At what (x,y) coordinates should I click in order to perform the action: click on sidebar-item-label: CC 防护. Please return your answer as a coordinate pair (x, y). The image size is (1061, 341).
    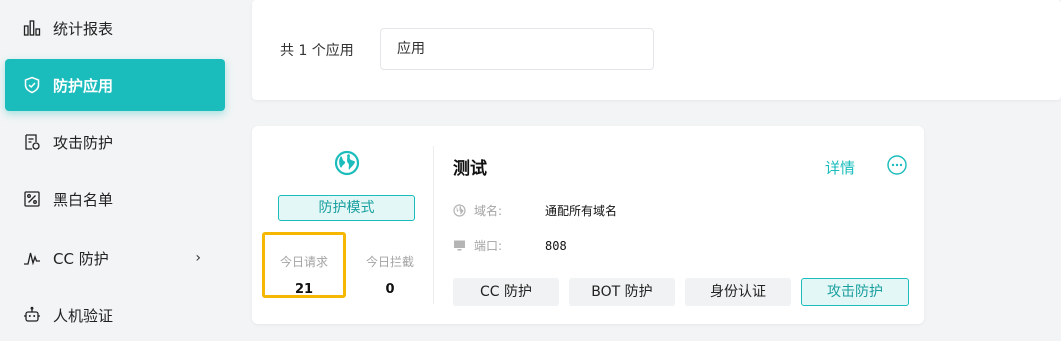
    Looking at the image, I should click on (81, 258).